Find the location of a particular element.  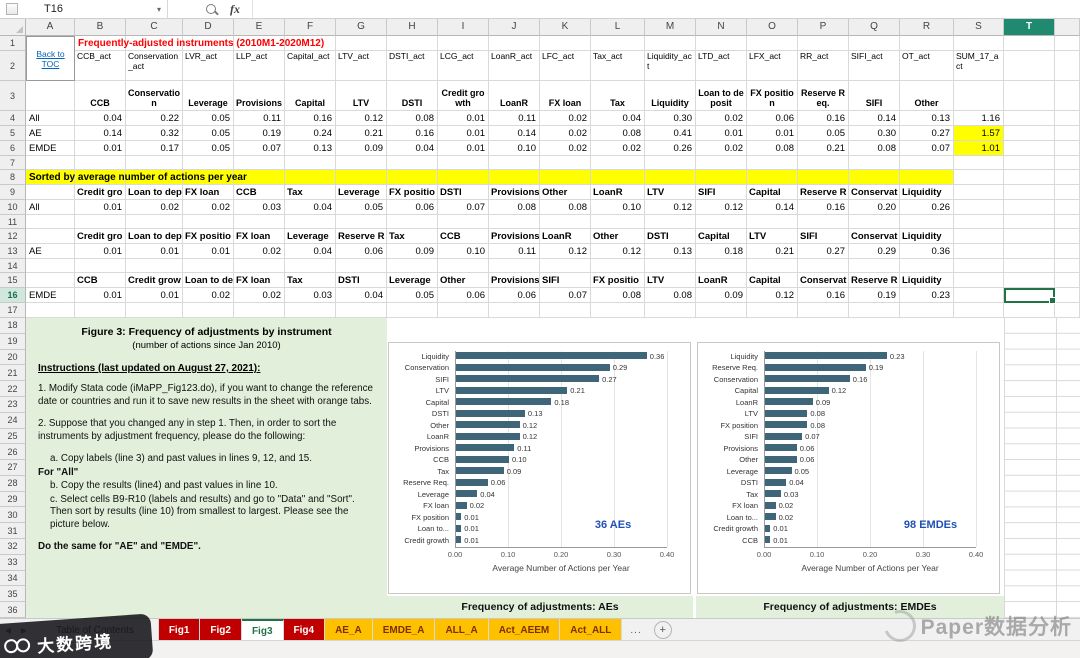

cell-I16: 0.06 is located at coordinates (463, 295).